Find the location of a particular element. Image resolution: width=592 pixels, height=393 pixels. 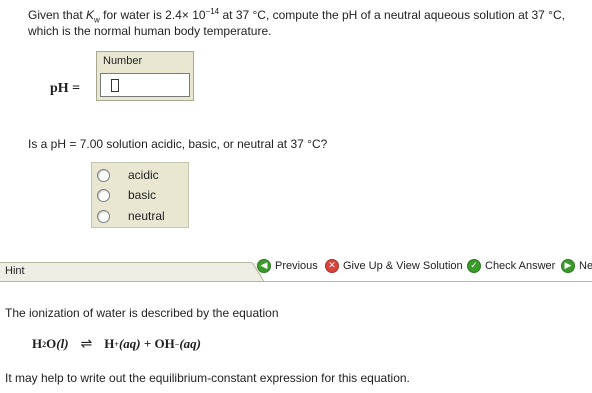

give-up-label: Give Up & View Solution is located at coordinates (403, 266).